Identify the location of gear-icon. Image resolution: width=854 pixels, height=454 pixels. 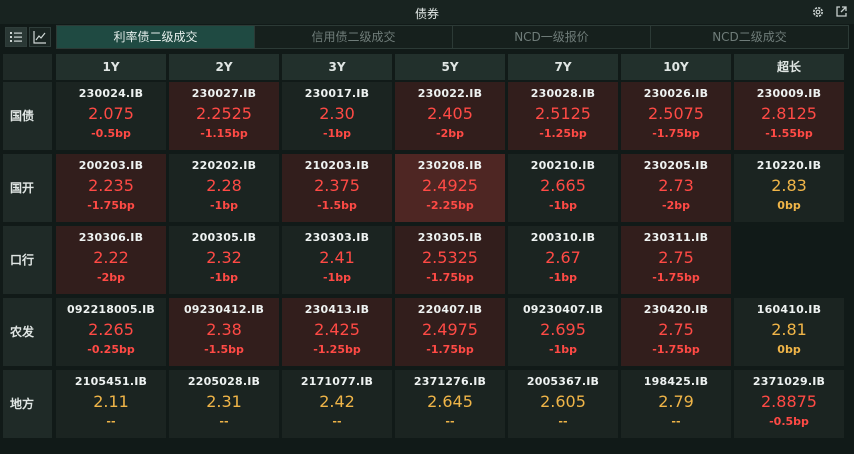
(818, 12).